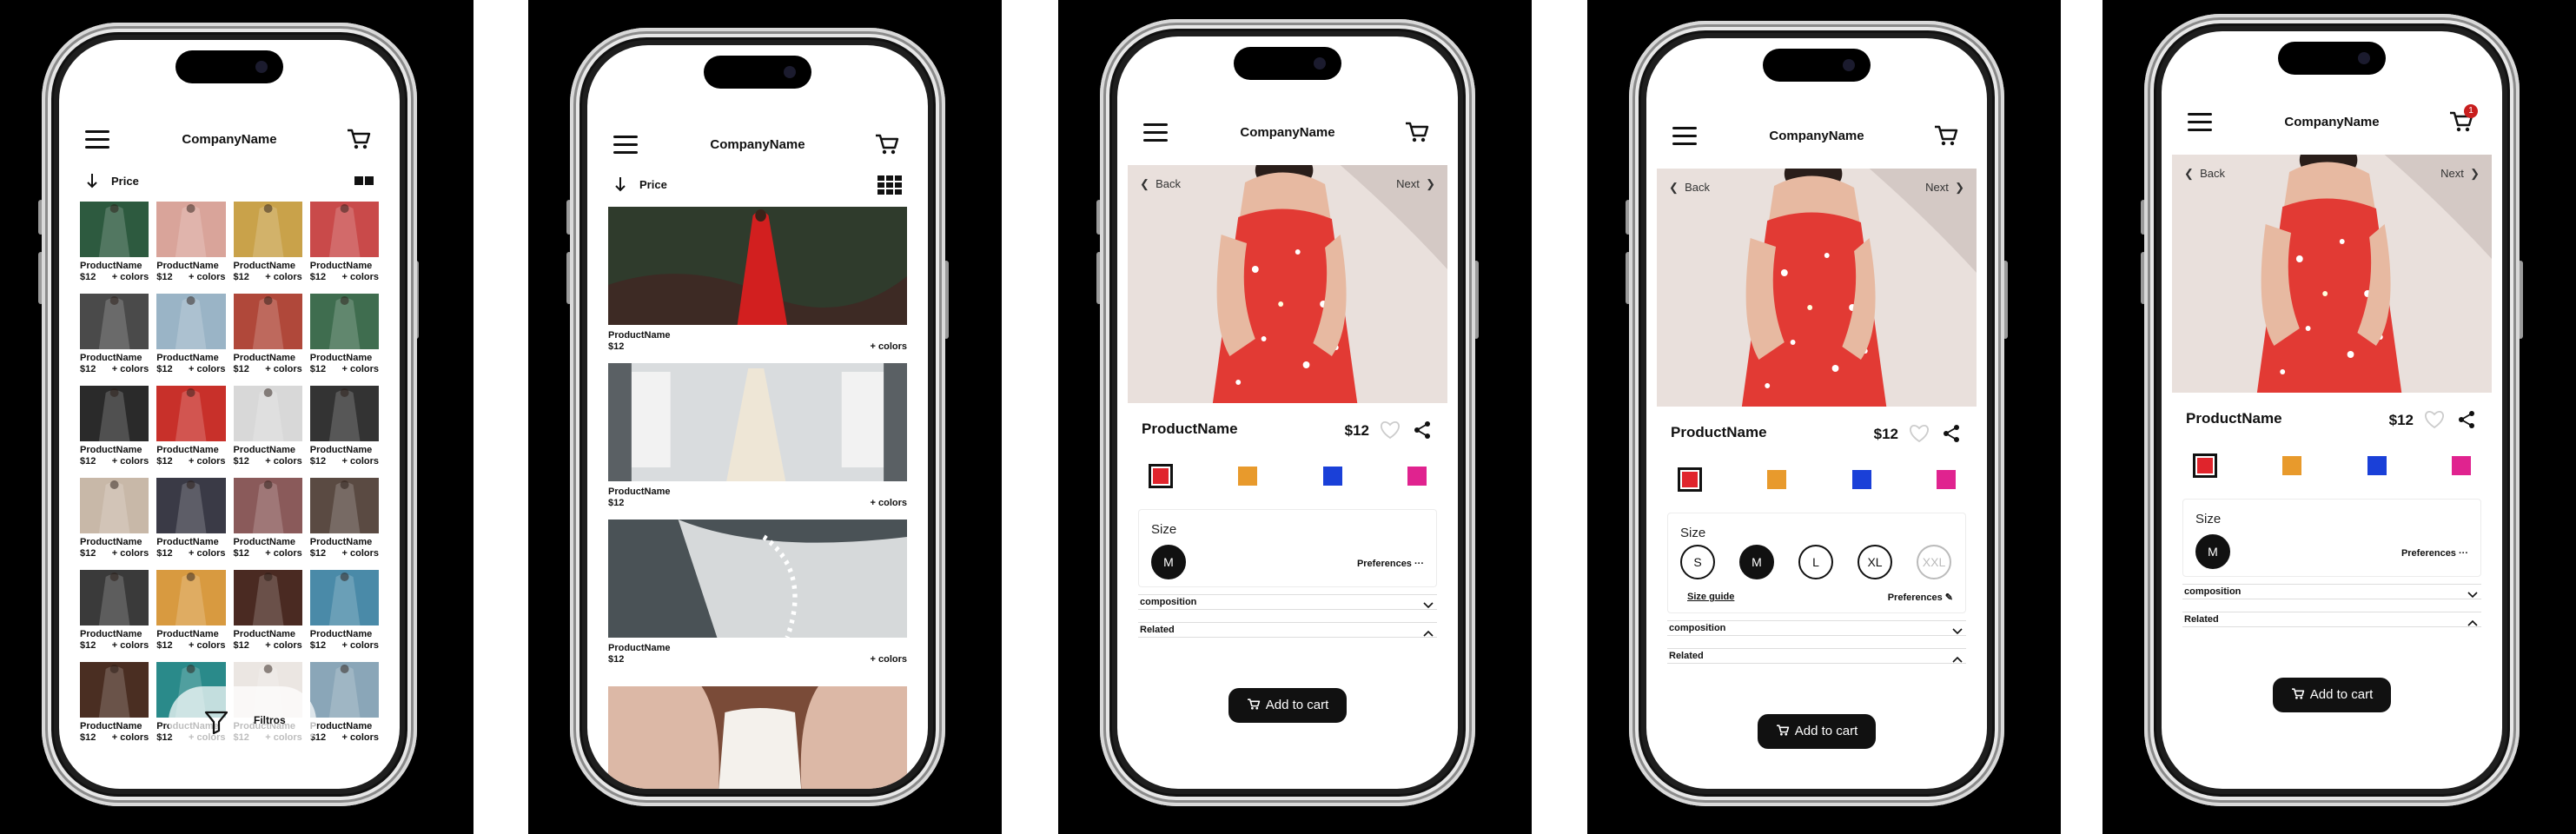 The width and height of the screenshot is (2576, 834). What do you see at coordinates (1697, 562) in the screenshot?
I see `size-option: S` at bounding box center [1697, 562].